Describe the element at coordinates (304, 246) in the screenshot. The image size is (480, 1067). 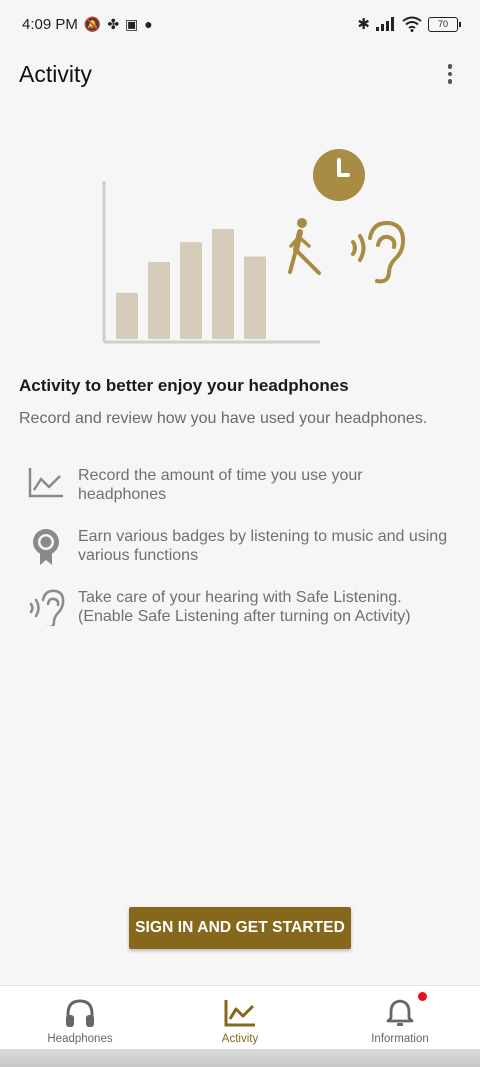
I see `walking-person-icon` at that location.